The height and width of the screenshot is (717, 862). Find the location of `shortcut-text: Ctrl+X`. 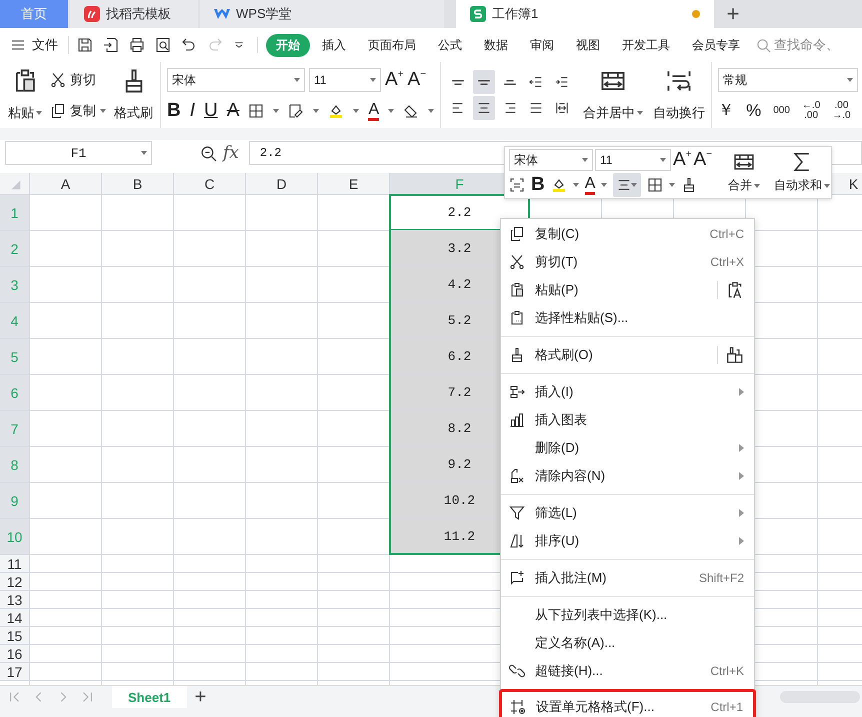

shortcut-text: Ctrl+X is located at coordinates (727, 262).